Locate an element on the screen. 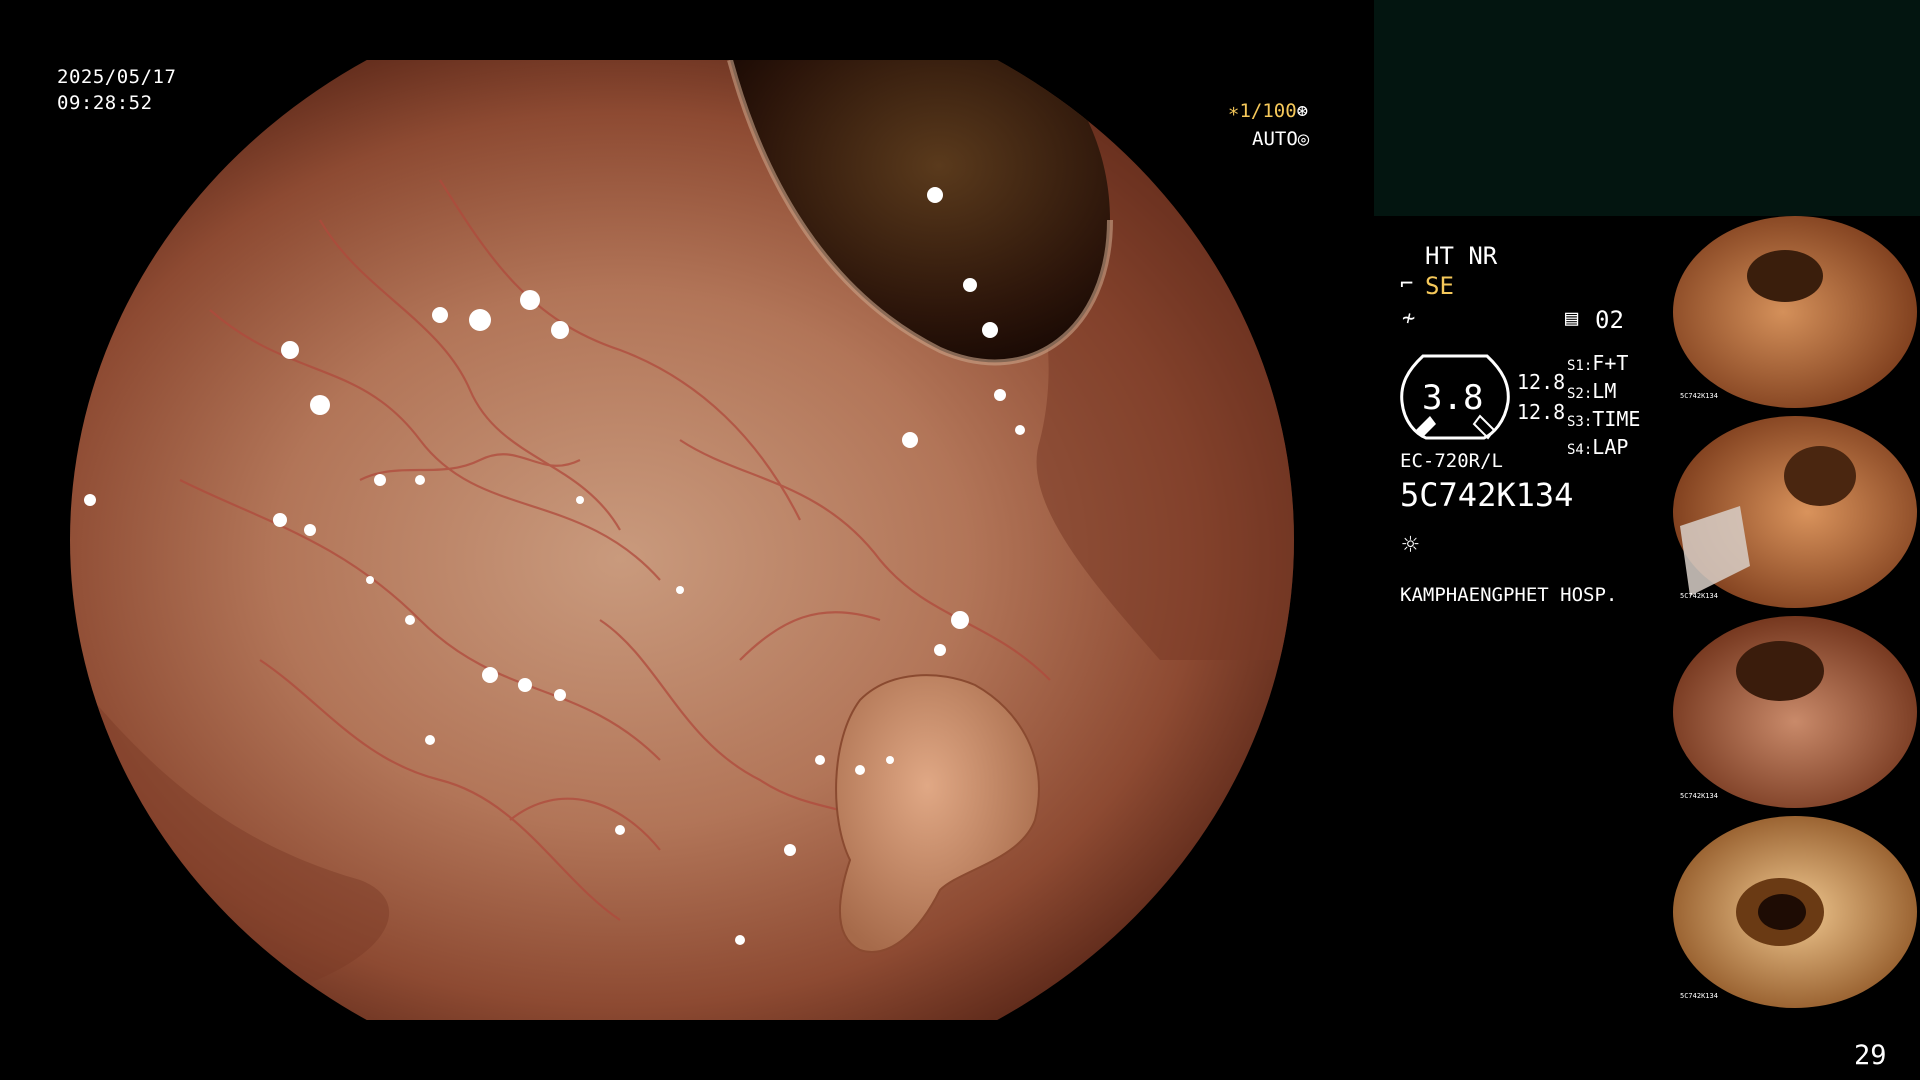 The height and width of the screenshot is (1080, 1920). shutter-speed-text: ∗1/100 is located at coordinates (1262, 111).